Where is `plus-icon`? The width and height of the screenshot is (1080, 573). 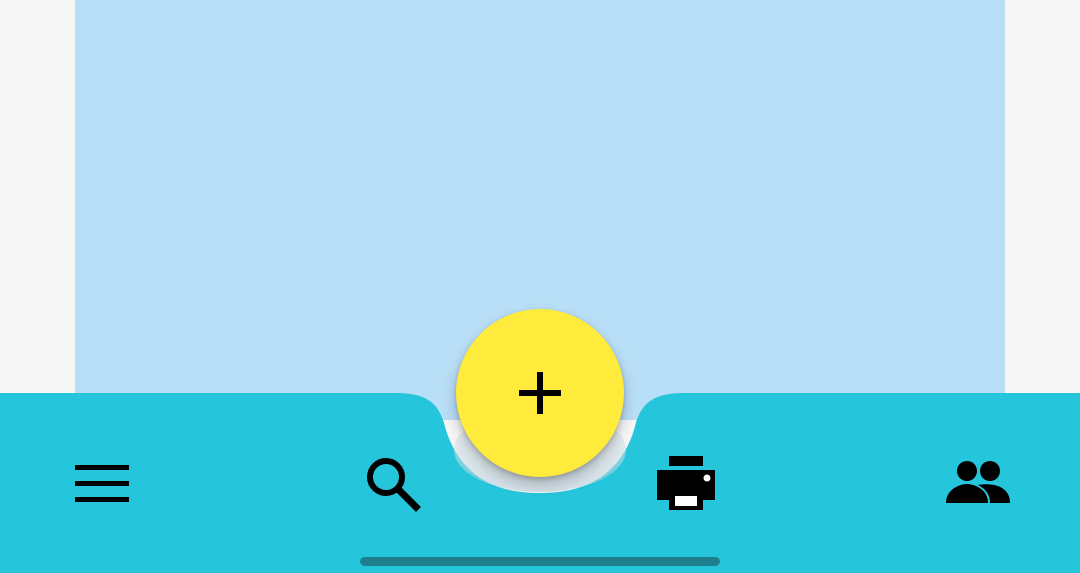 plus-icon is located at coordinates (540, 393).